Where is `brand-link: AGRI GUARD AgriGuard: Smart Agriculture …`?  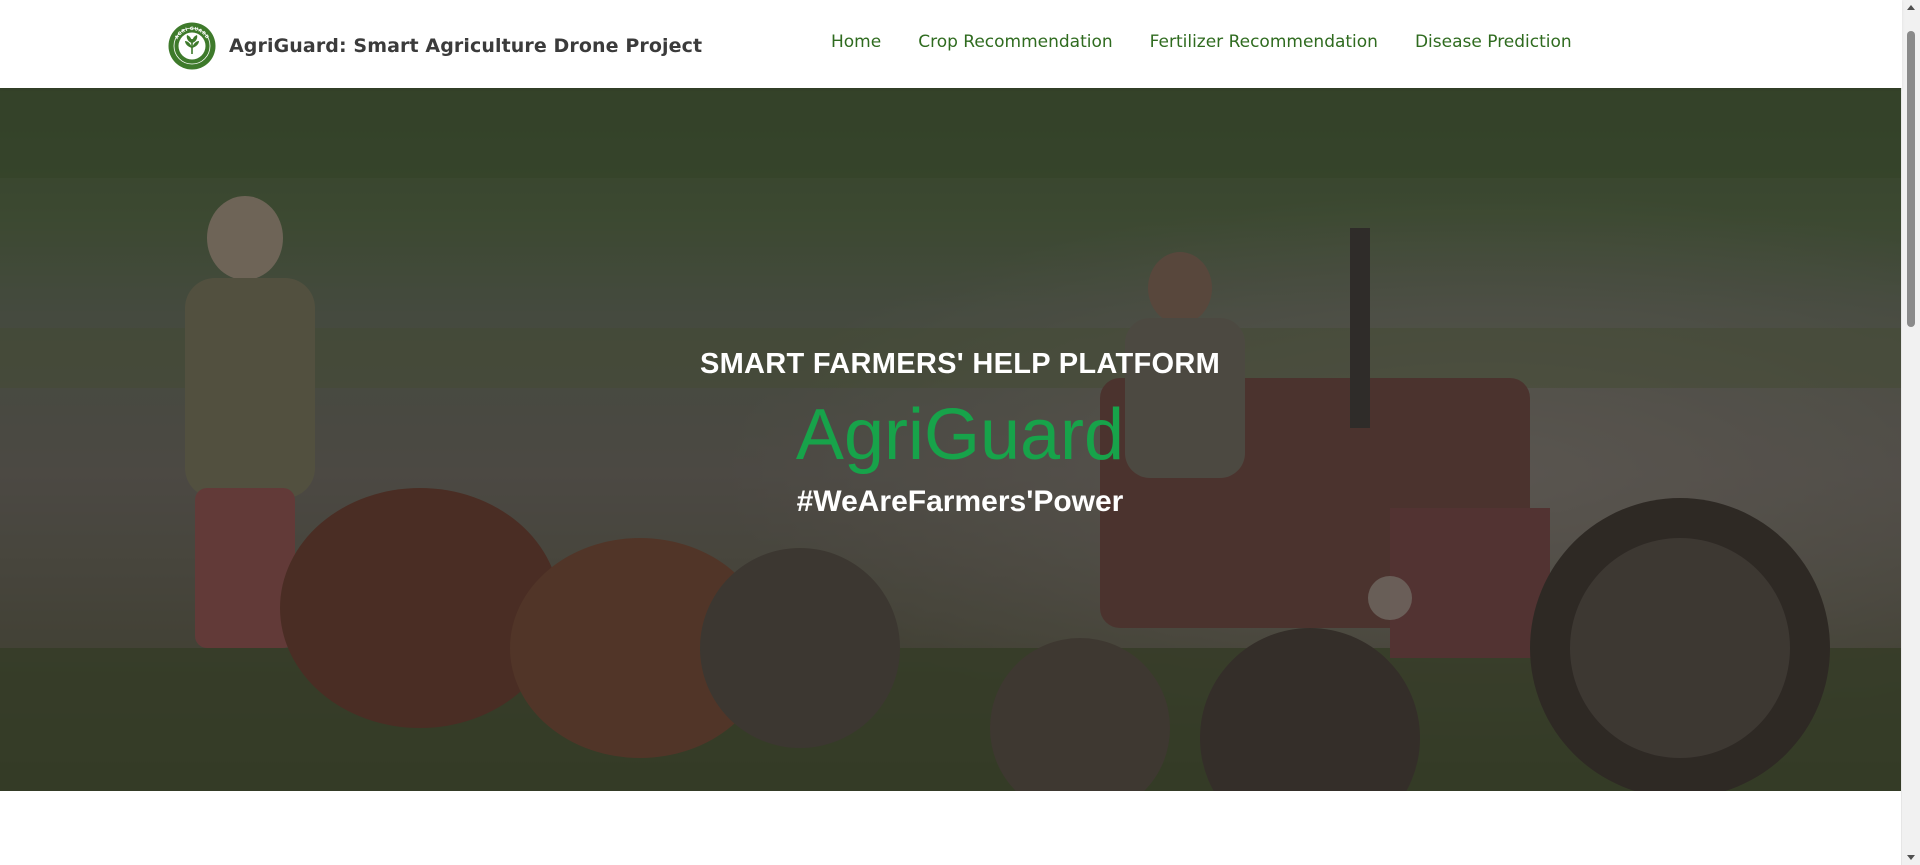
brand-link: AGRI GUARD AgriGuard: Smart Agriculture … is located at coordinates (435, 46).